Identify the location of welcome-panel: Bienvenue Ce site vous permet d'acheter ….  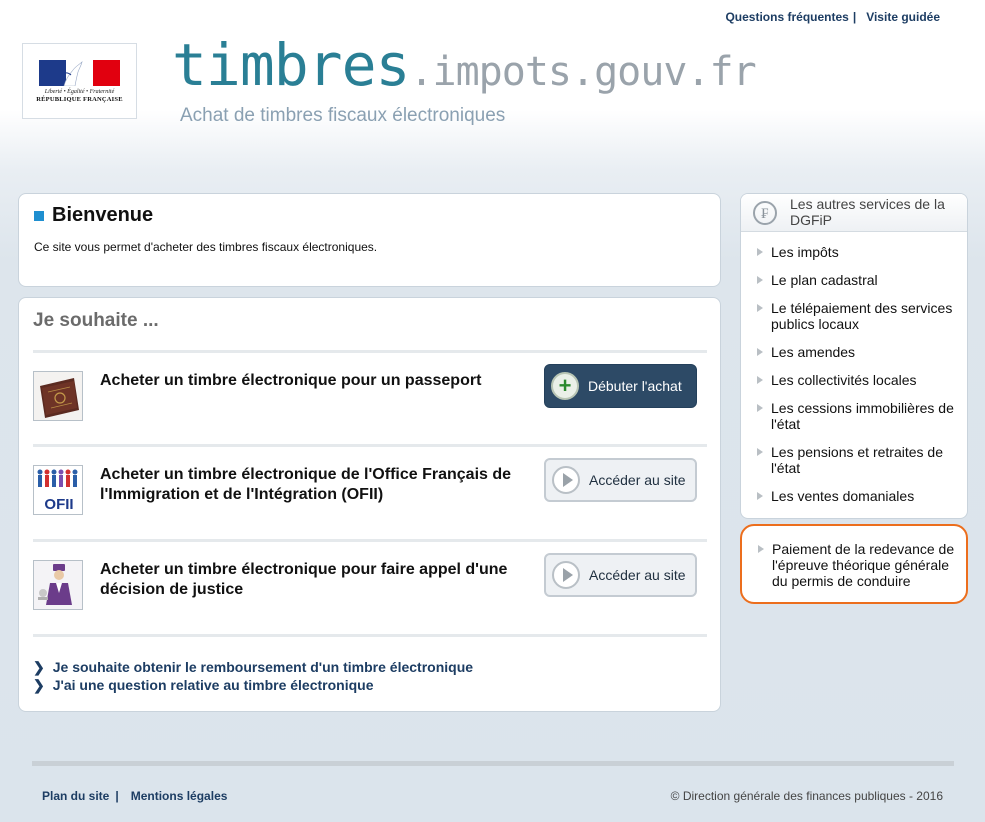
(369, 240).